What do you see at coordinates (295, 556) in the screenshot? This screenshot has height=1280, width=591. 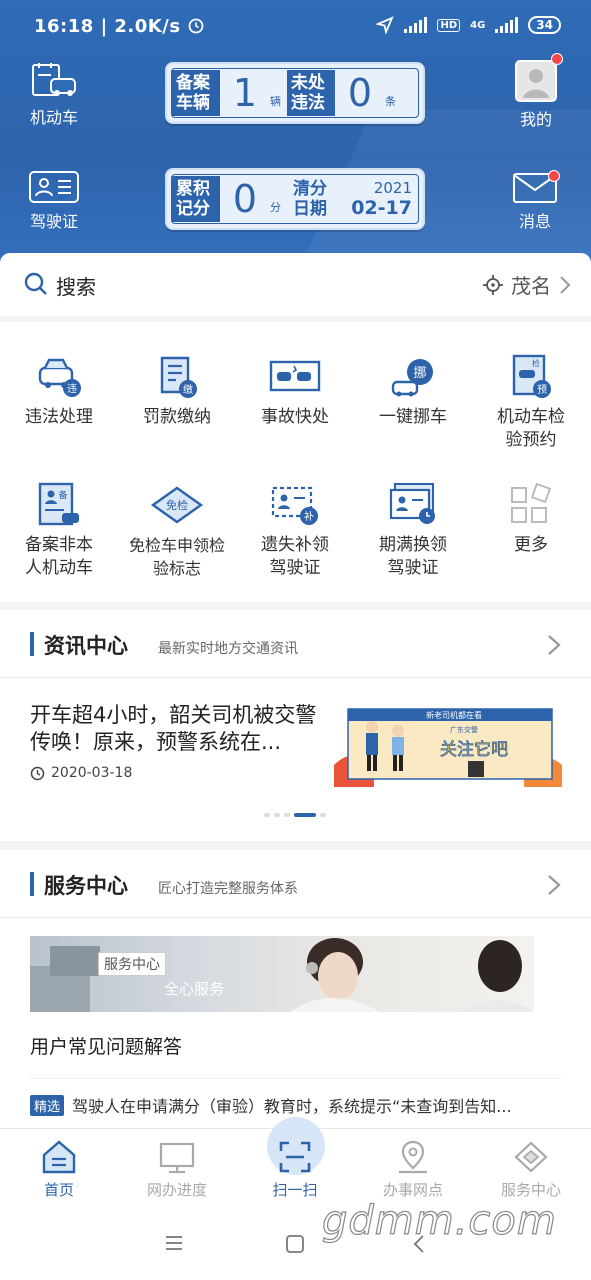 I see `service-label: 遗失补领驾驶证` at bounding box center [295, 556].